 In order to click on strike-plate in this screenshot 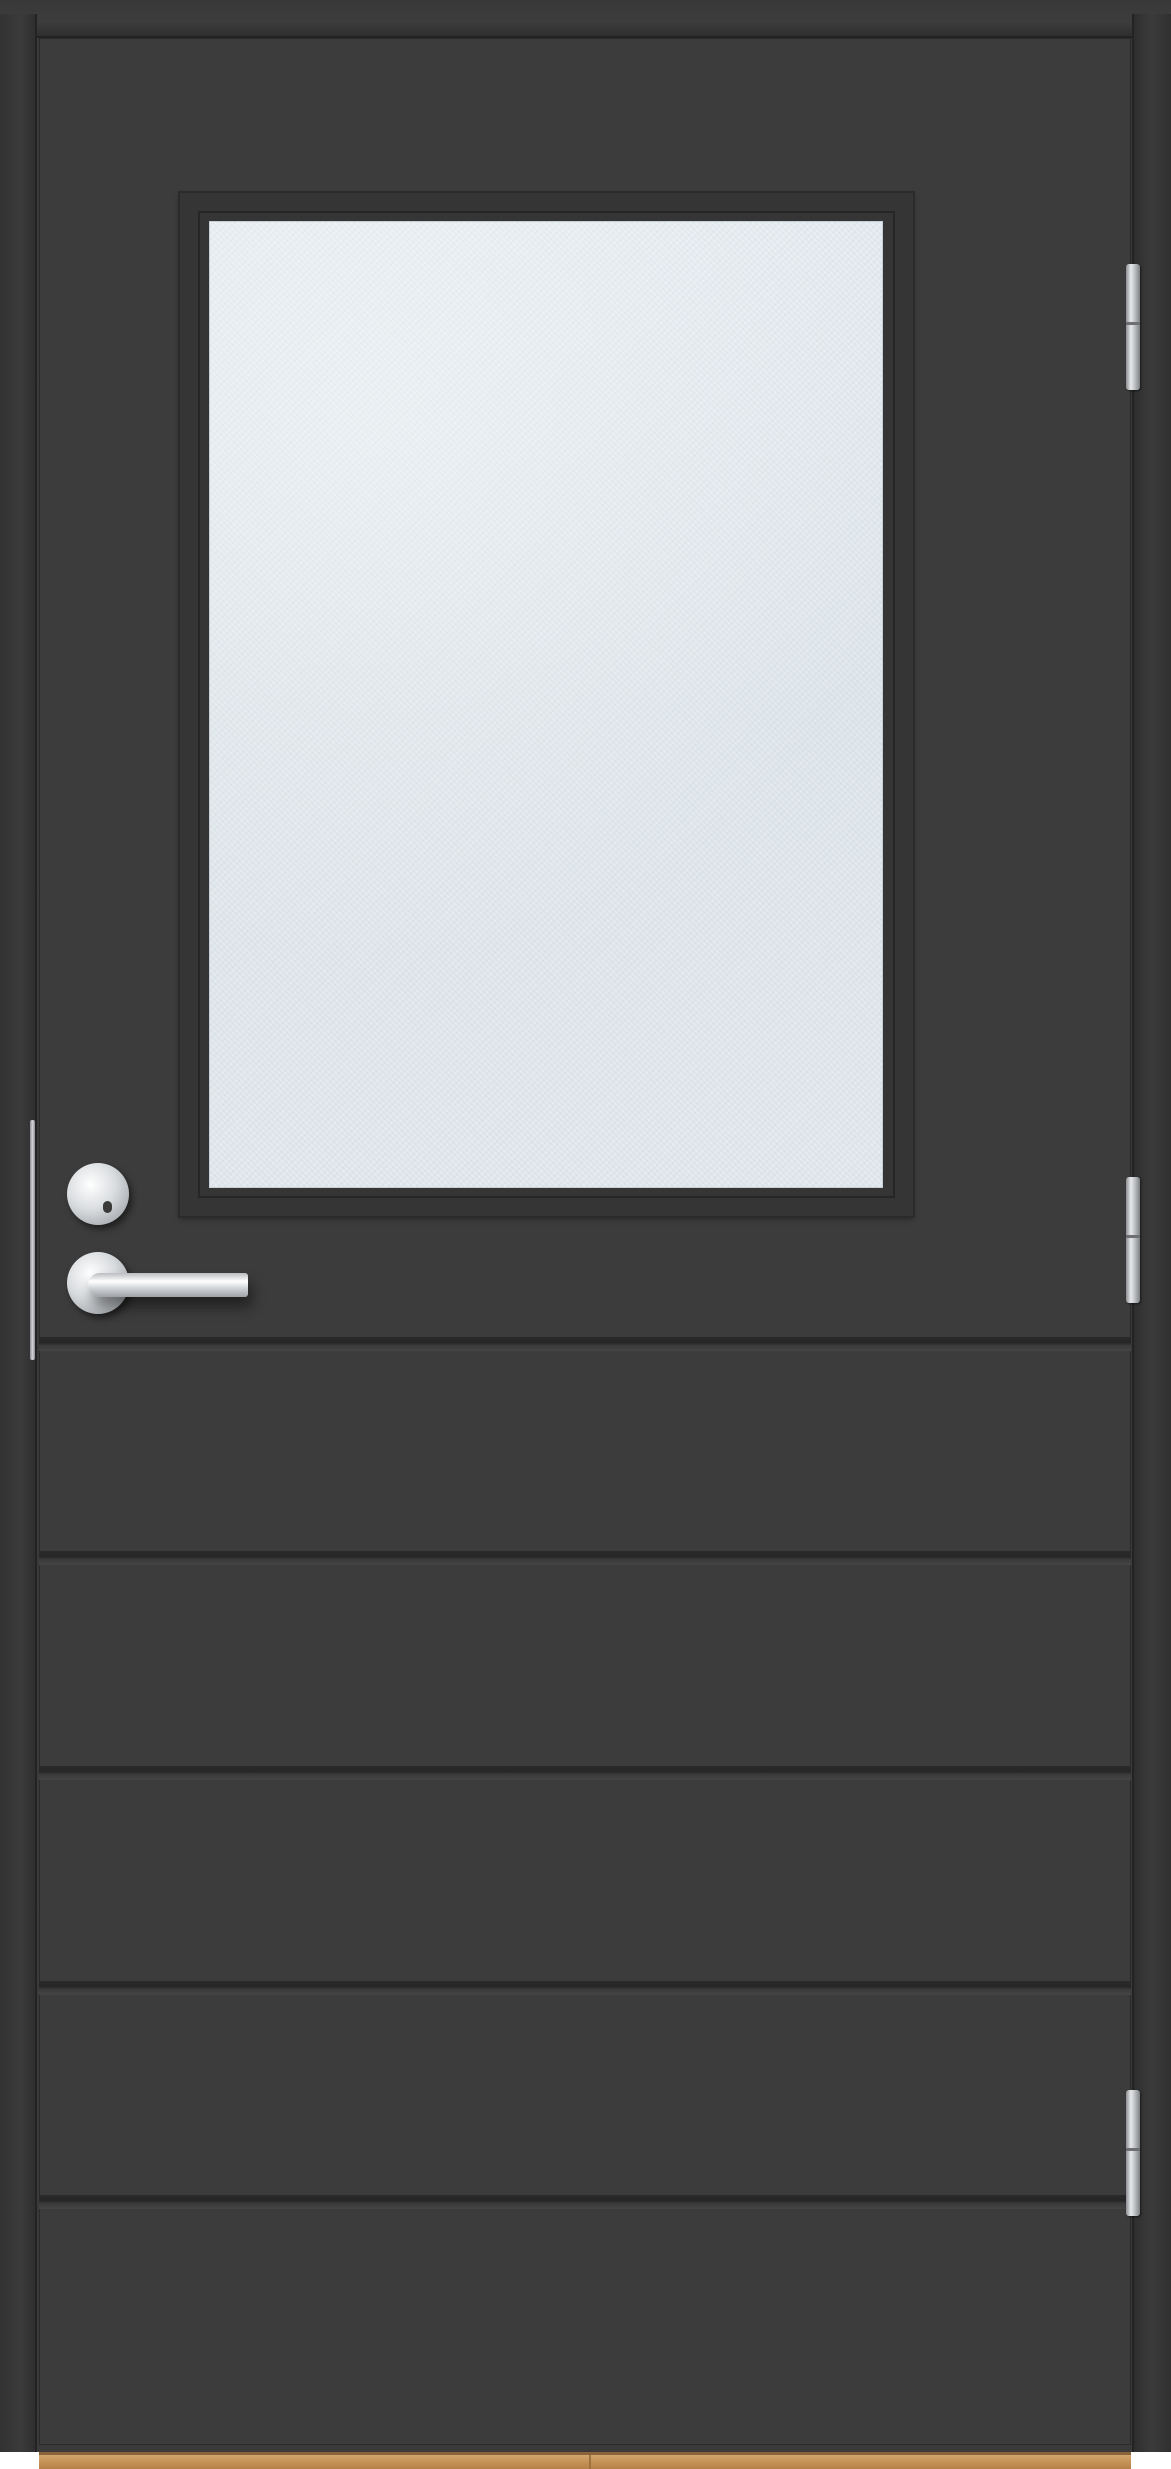, I will do `click(32, 1240)`.